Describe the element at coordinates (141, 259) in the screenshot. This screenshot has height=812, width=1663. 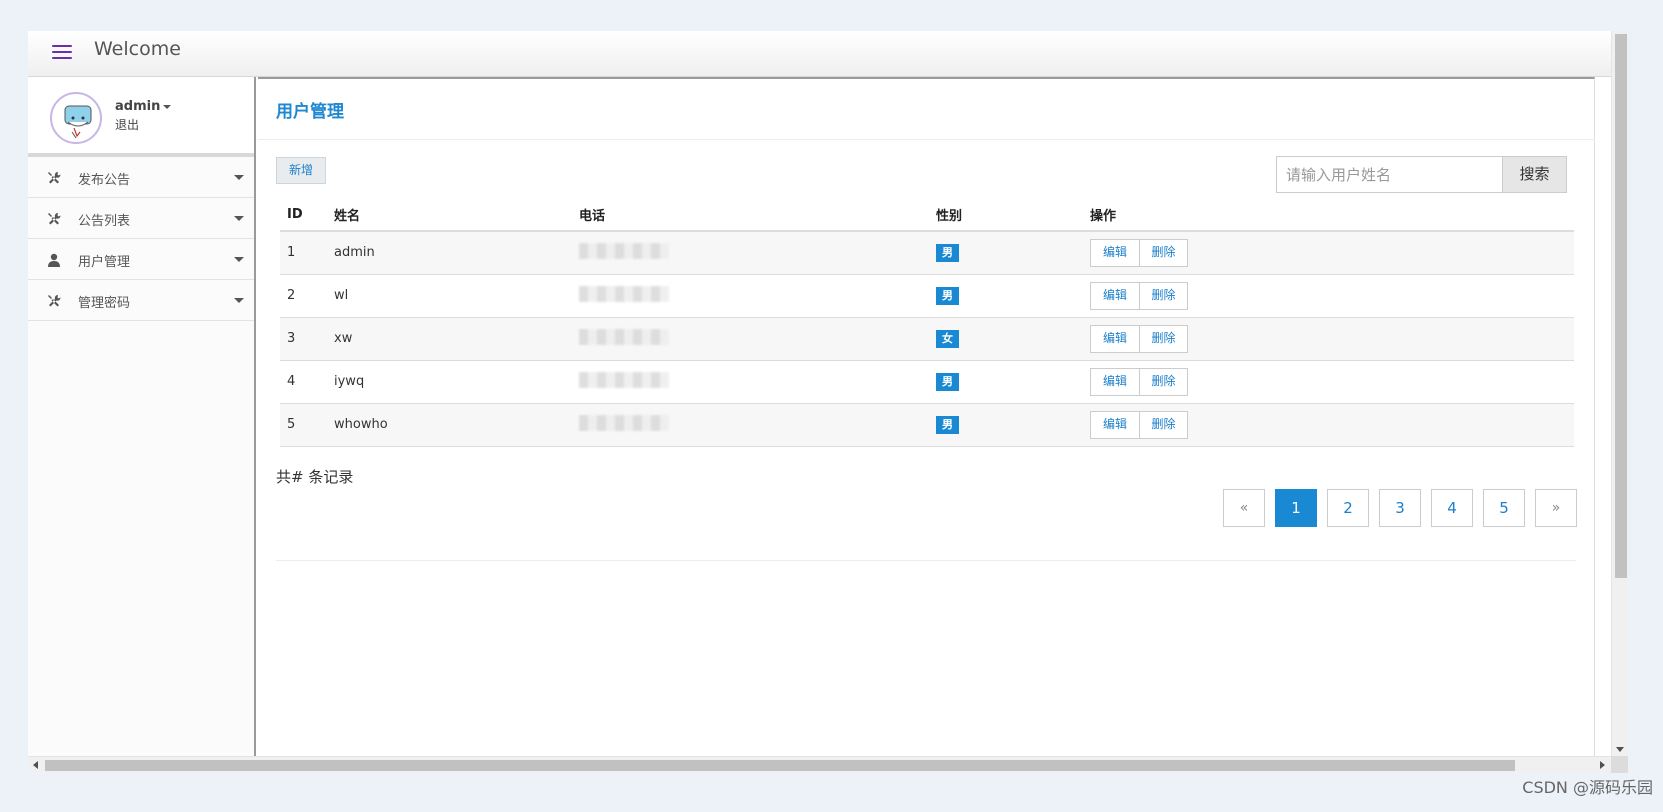
I see `sidebar-item-user-management: 用户管理` at that location.